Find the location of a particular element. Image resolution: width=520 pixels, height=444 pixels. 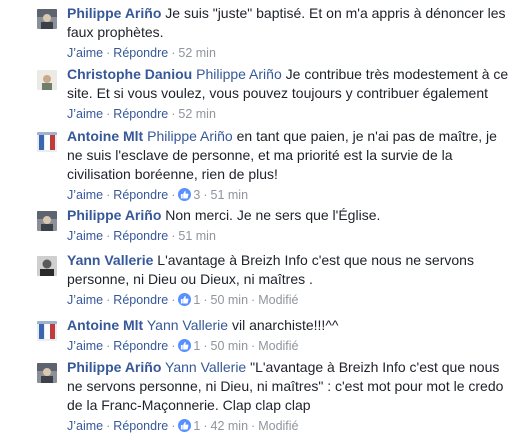

comment-actions: J’aime · Répondre · 1 · 42 min · Modifié is located at coordinates (288, 426).